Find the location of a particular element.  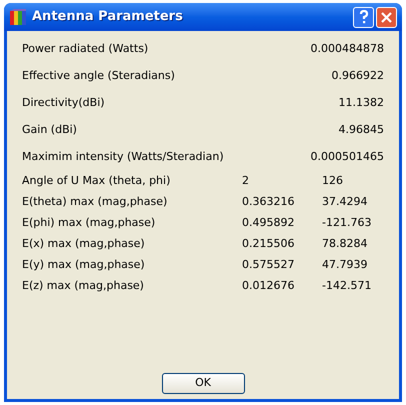

parameter-value: 0.012676 is located at coordinates (269, 286).